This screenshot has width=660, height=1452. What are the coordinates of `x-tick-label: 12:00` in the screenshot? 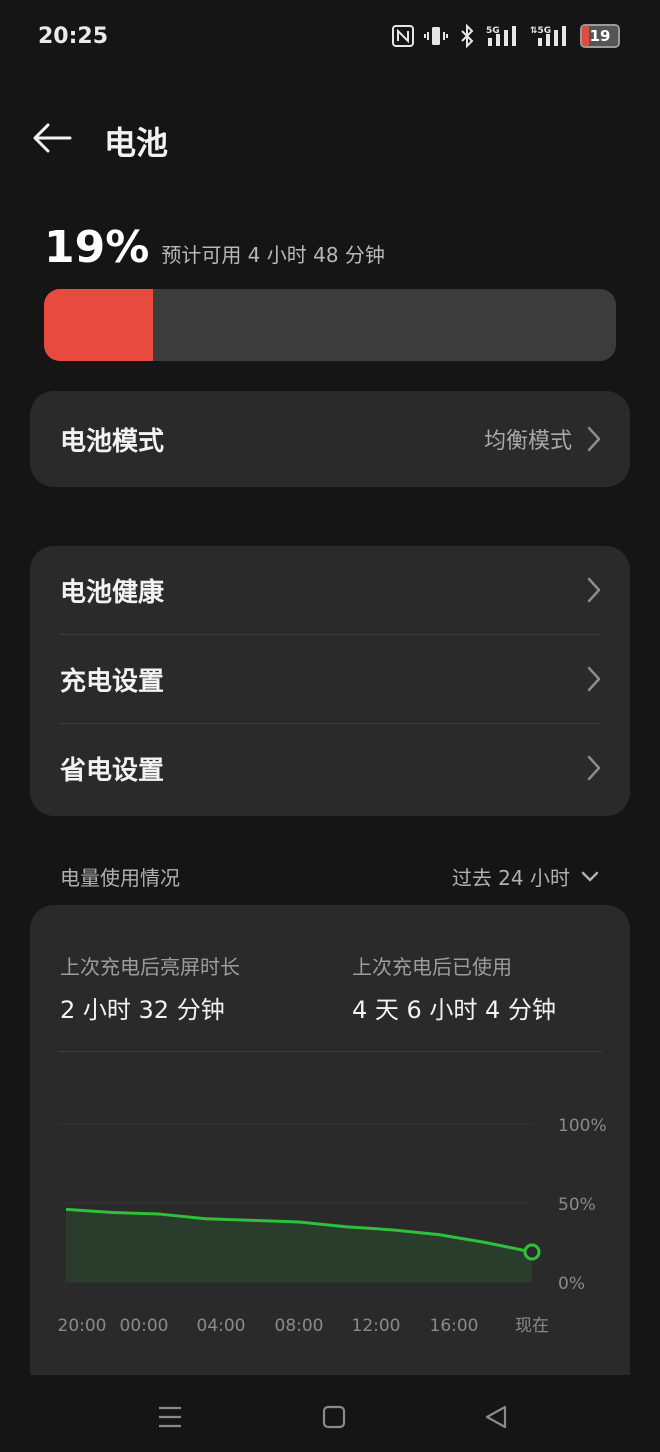 It's located at (376, 1326).